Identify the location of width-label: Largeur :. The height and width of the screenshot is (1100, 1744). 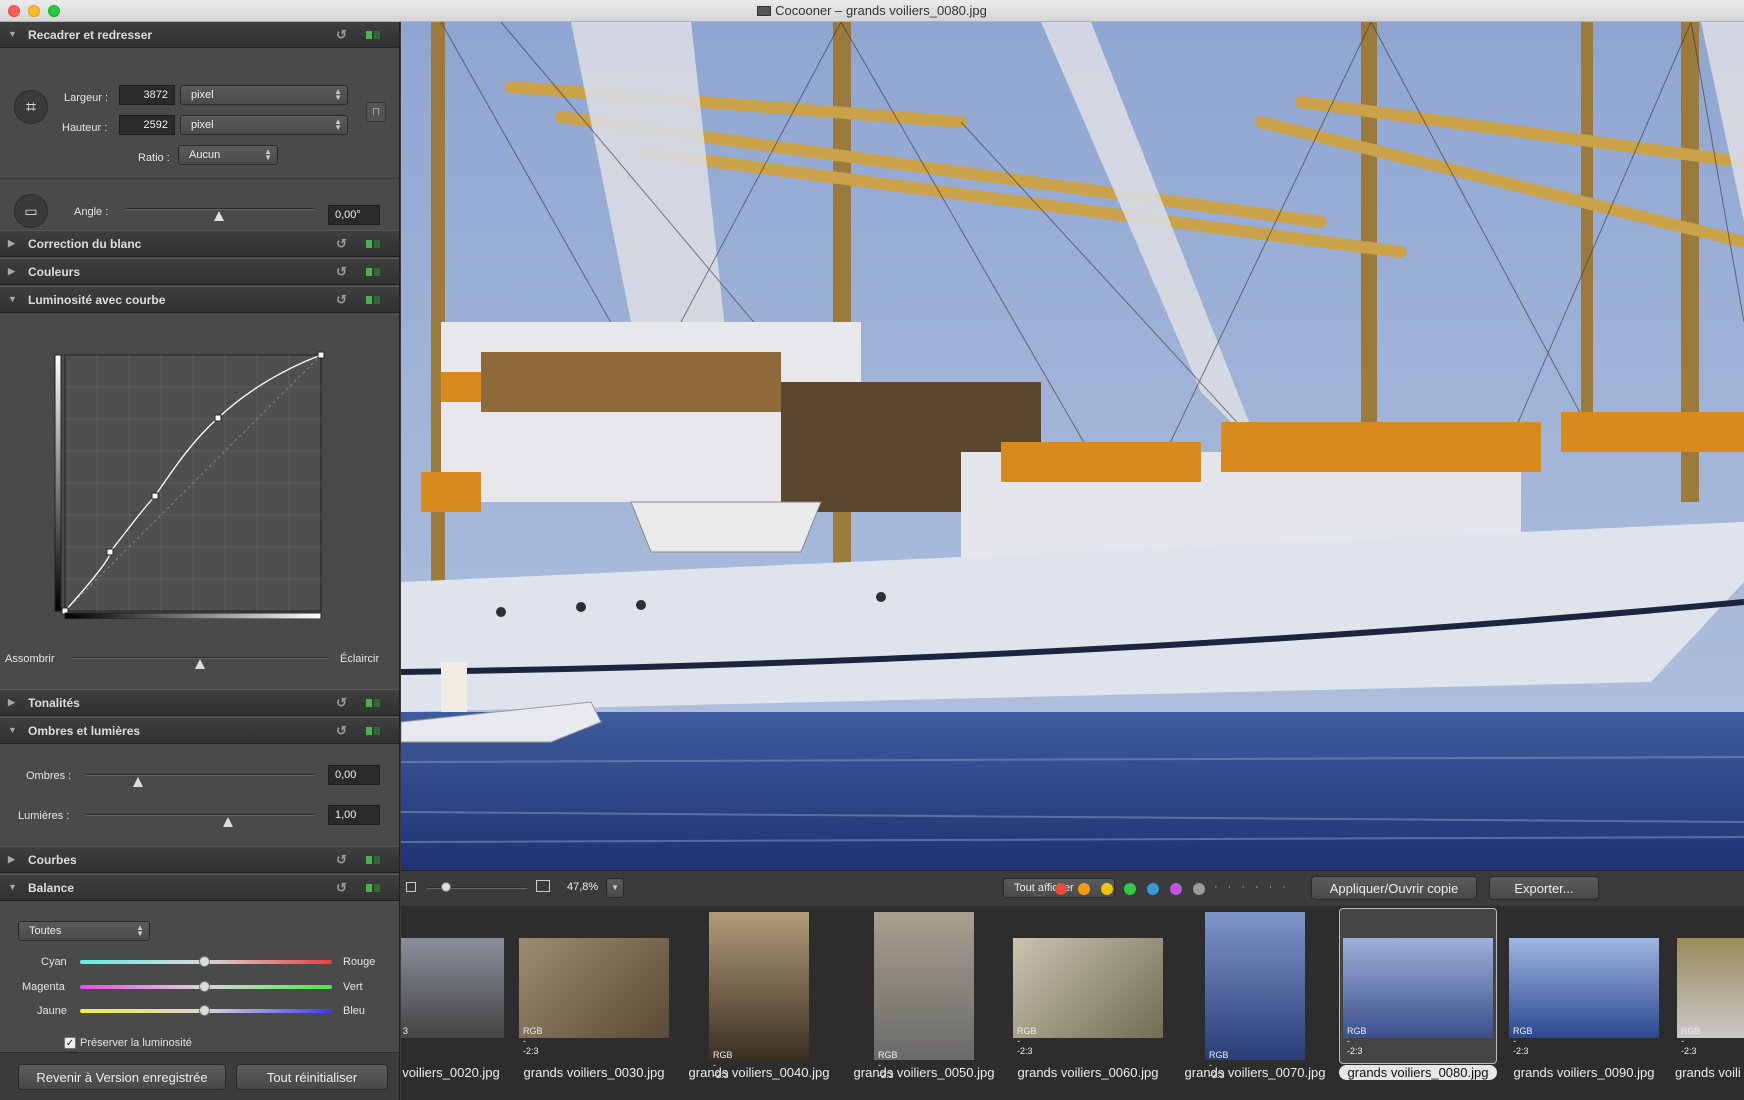
(86, 98).